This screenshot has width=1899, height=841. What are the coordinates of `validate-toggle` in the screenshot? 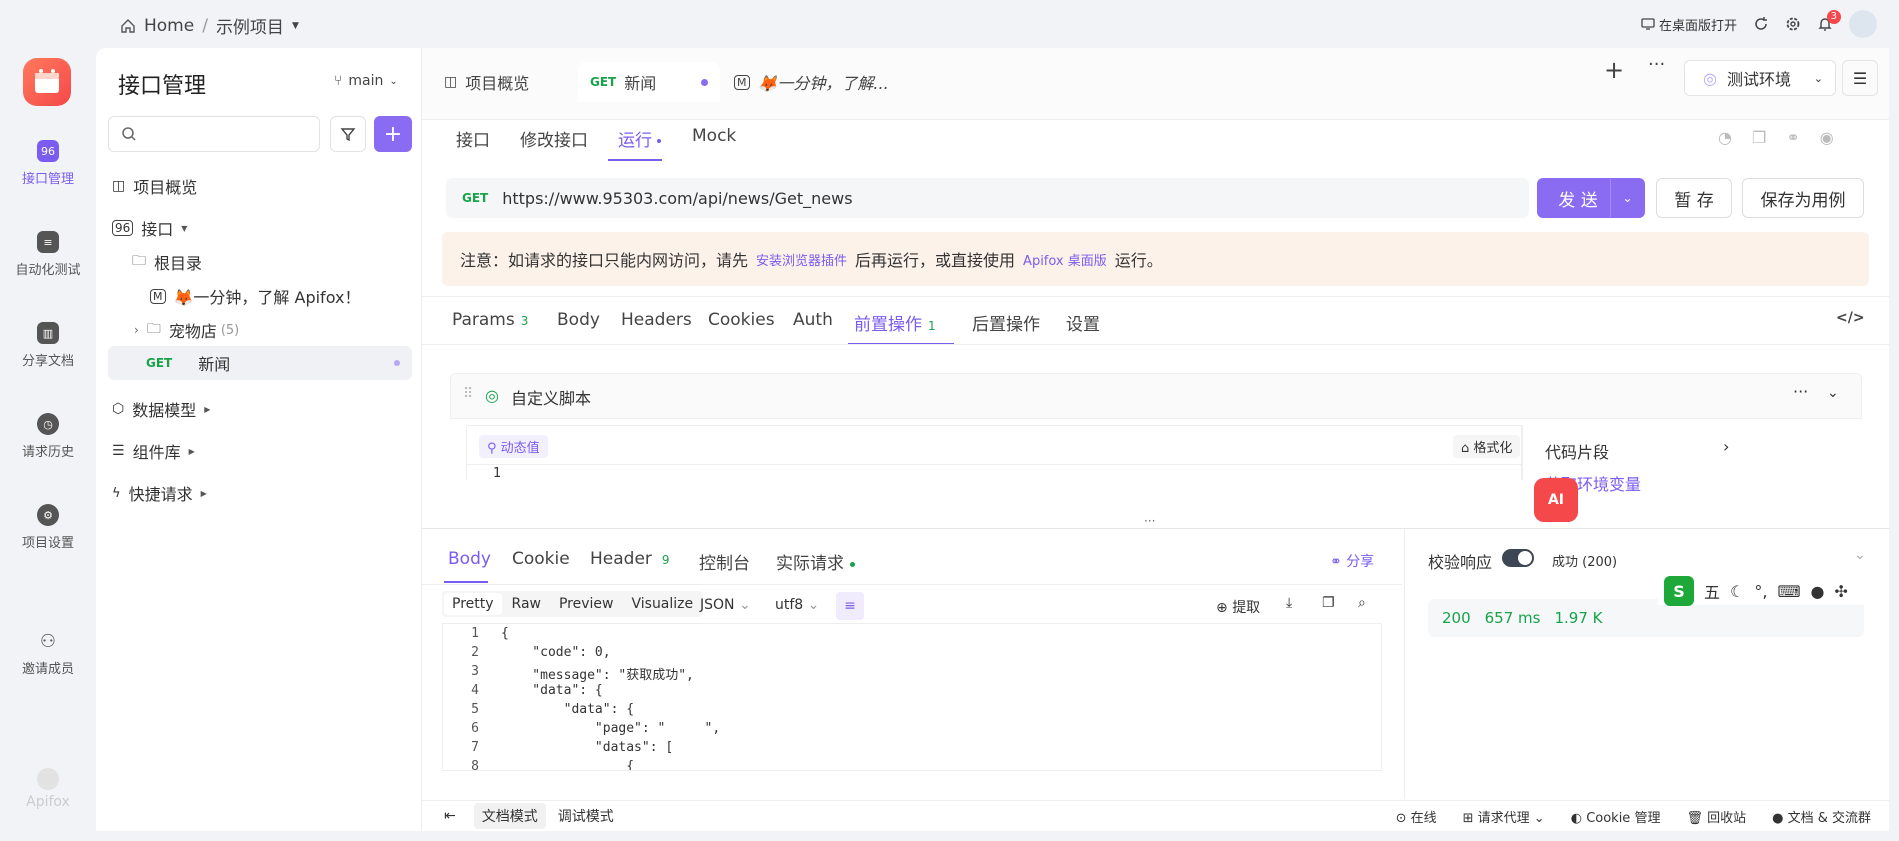 It's located at (1518, 558).